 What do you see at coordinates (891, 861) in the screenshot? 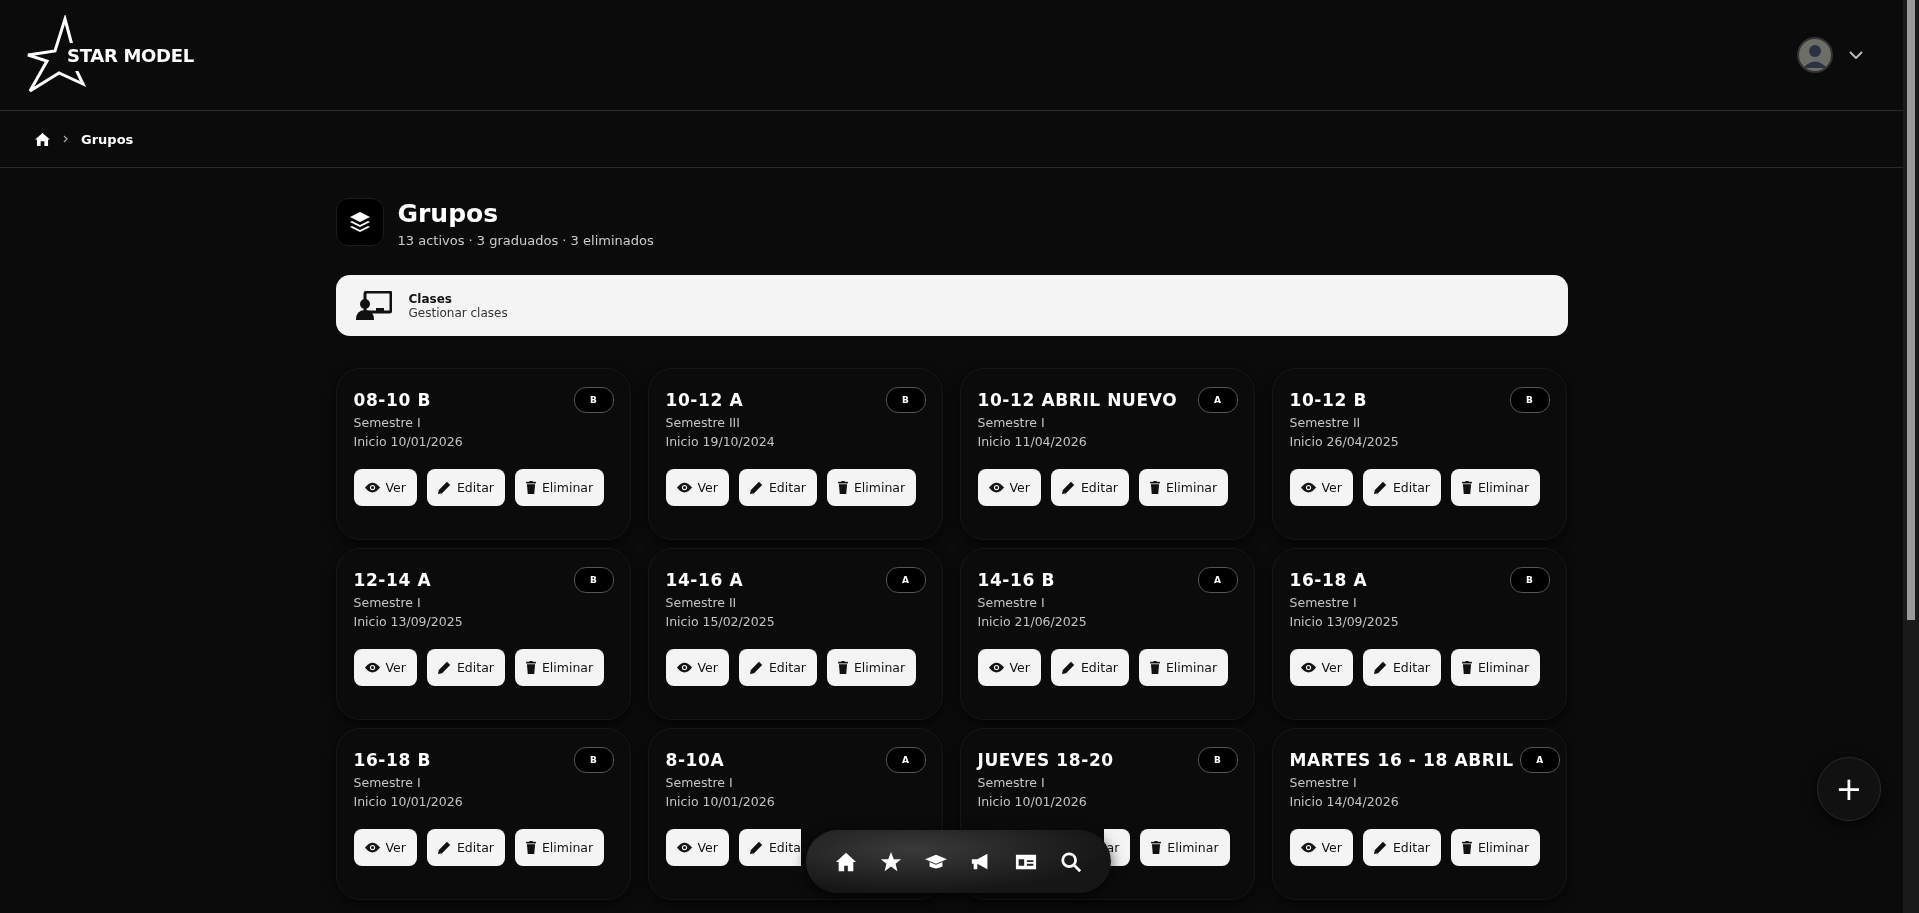
I see `star-icon` at bounding box center [891, 861].